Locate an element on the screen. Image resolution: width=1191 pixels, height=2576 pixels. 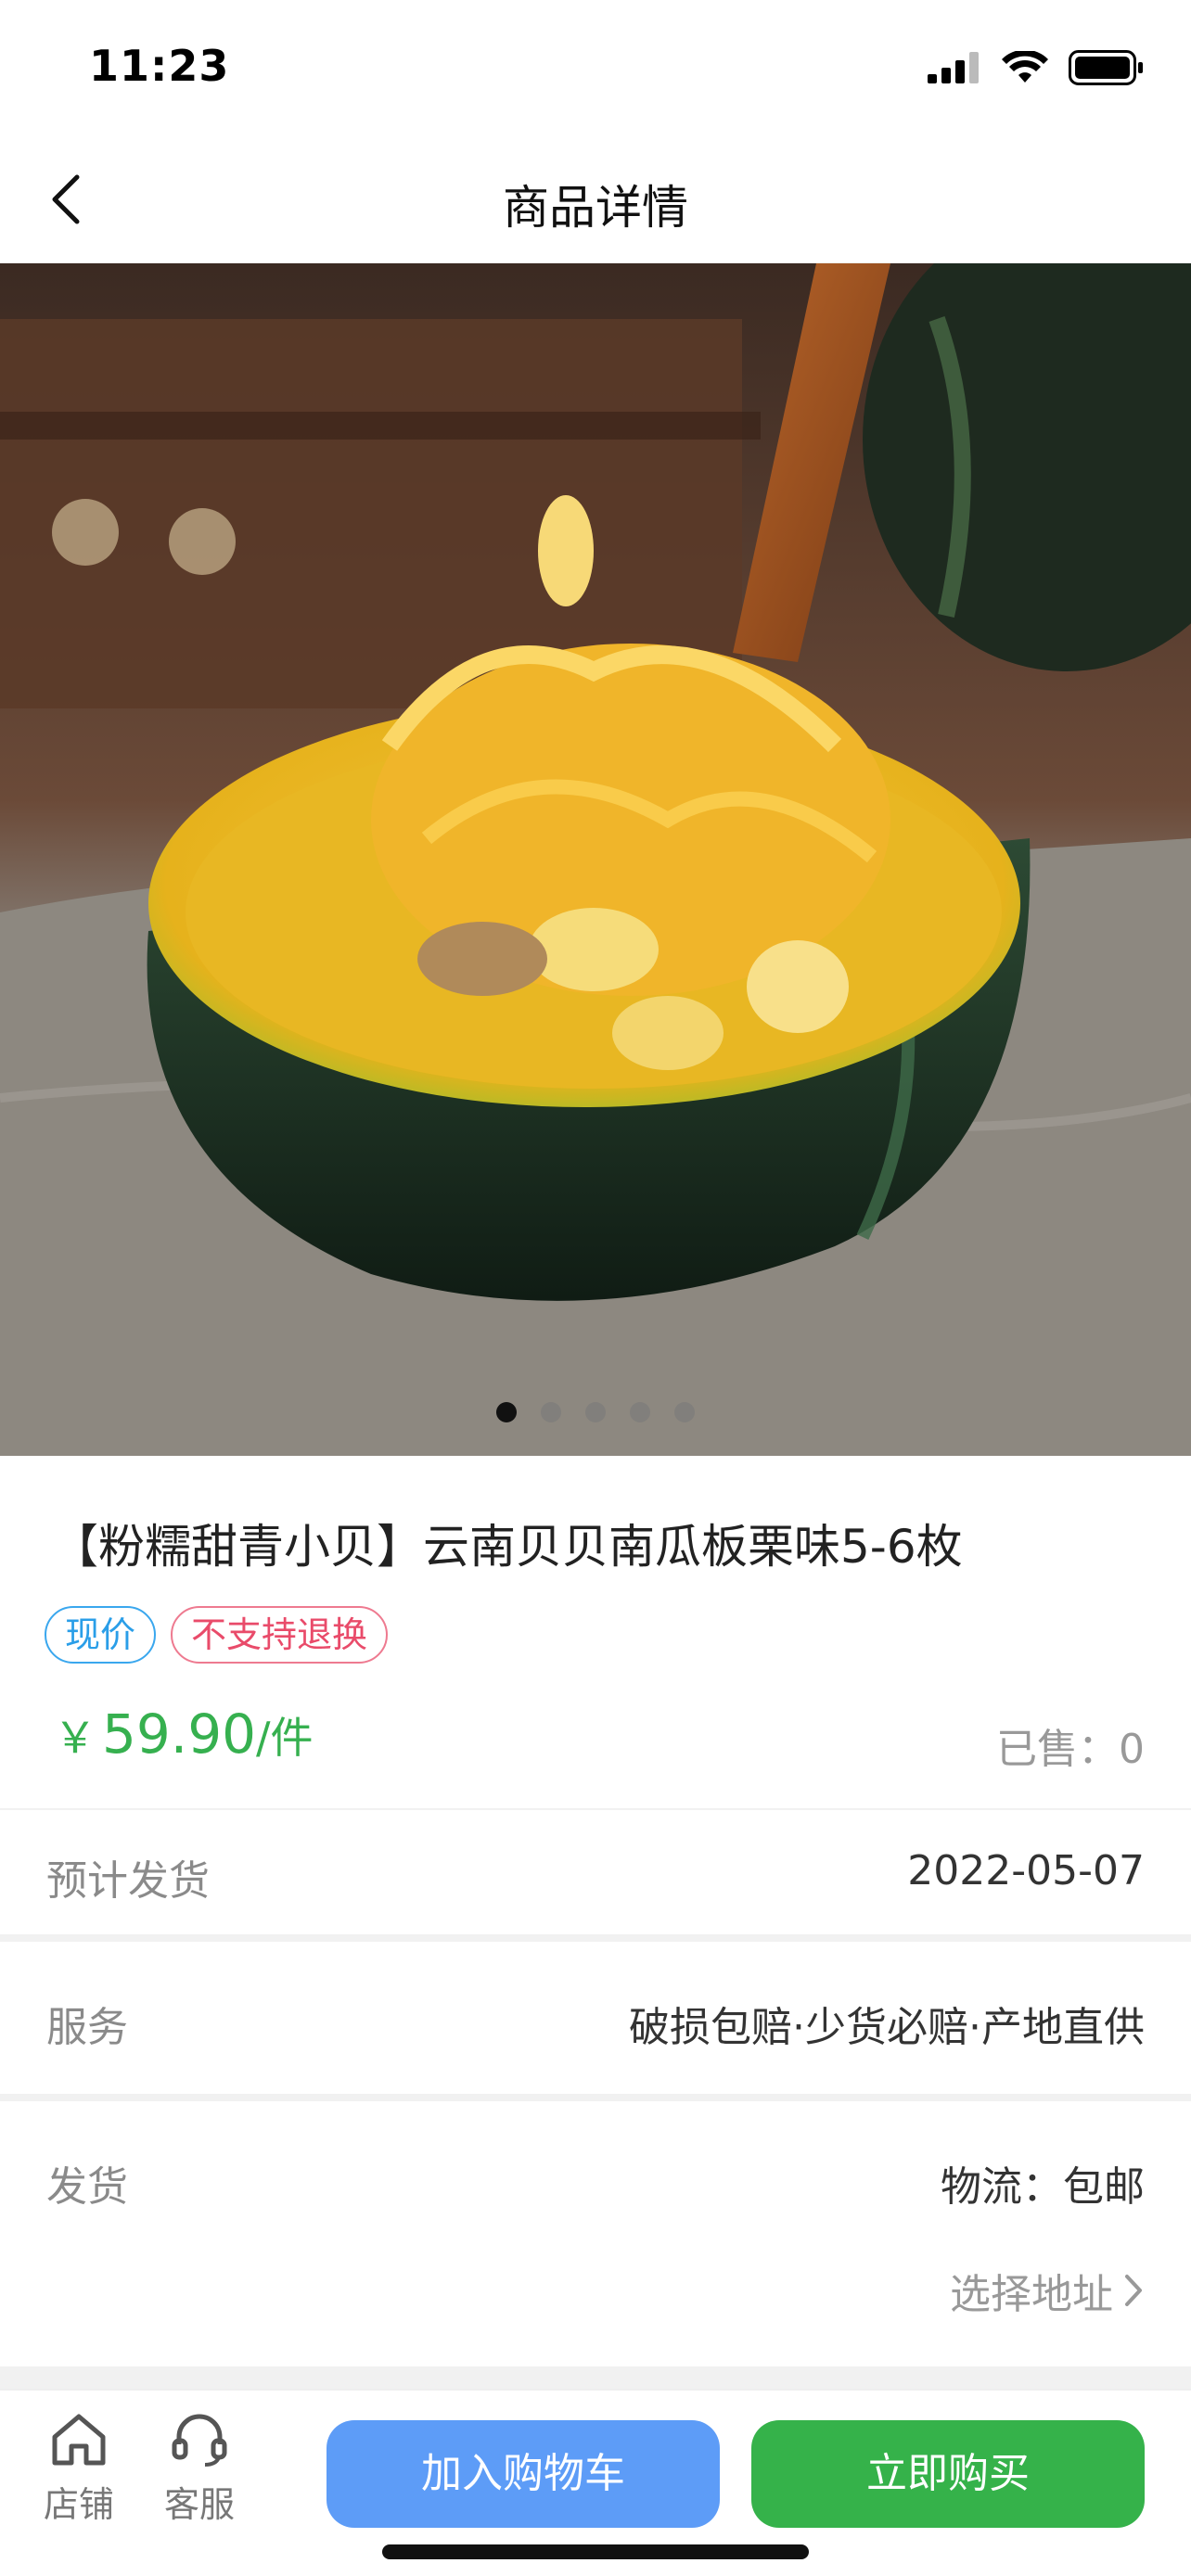
sold-number: 0 is located at coordinates (1132, 1749).